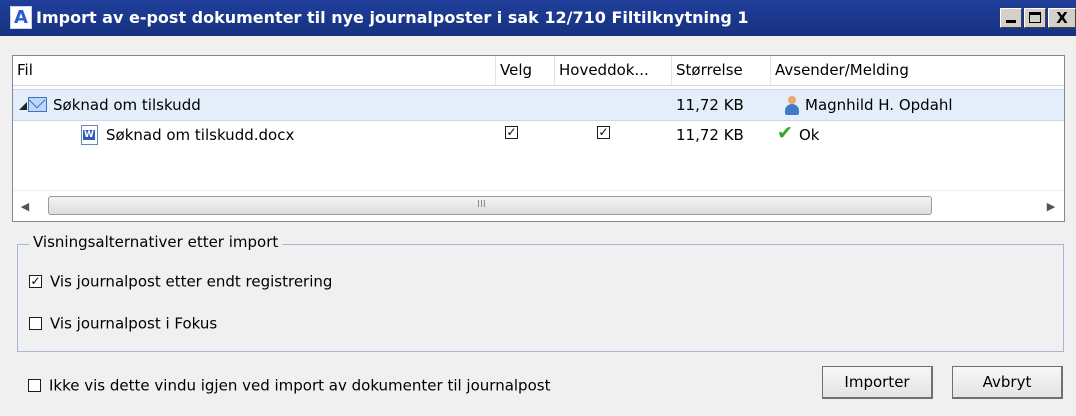  I want to click on minimize-icon, so click(1011, 18).